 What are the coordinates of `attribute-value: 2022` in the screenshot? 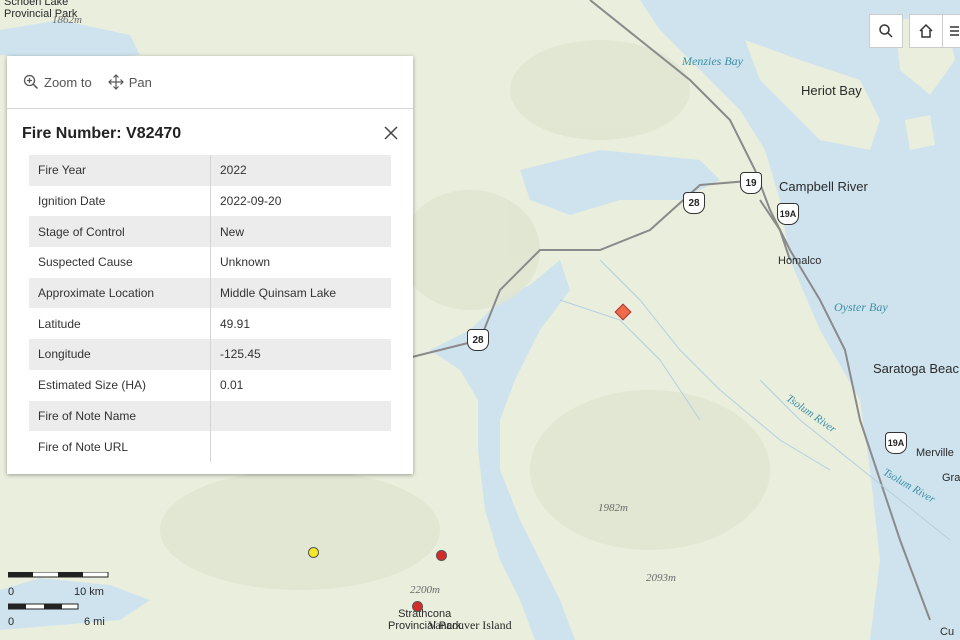 It's located at (233, 170).